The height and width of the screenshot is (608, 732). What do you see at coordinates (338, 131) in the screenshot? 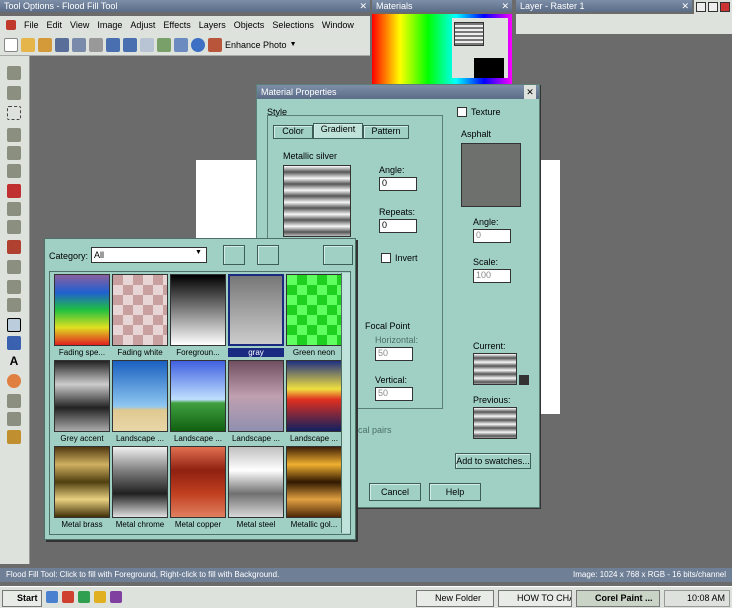
I see `tab-gradient: Gradient` at bounding box center [338, 131].